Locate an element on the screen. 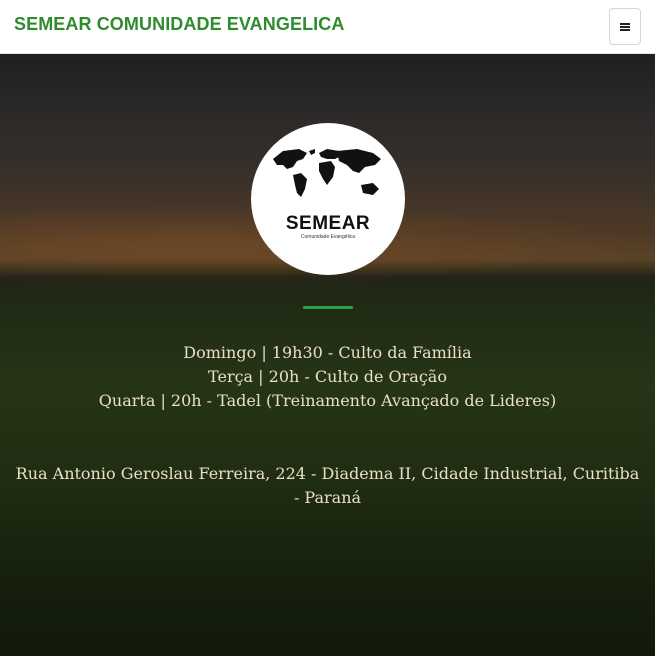 The image size is (655, 656). church-logo: SEMEAR Comunidade Evangélica is located at coordinates (328, 199).